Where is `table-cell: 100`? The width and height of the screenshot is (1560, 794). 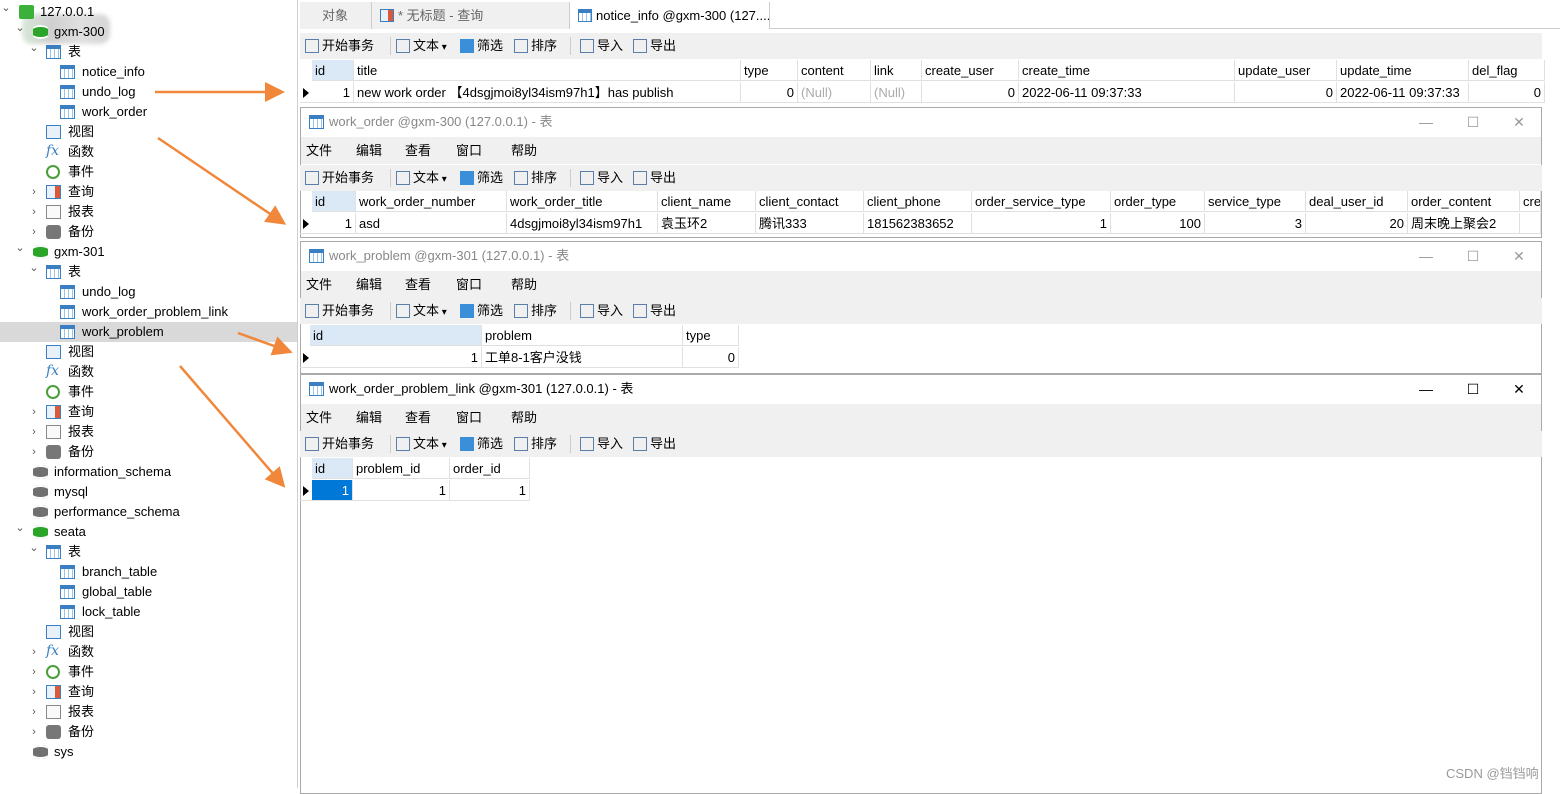
table-cell: 100 is located at coordinates (1158, 223).